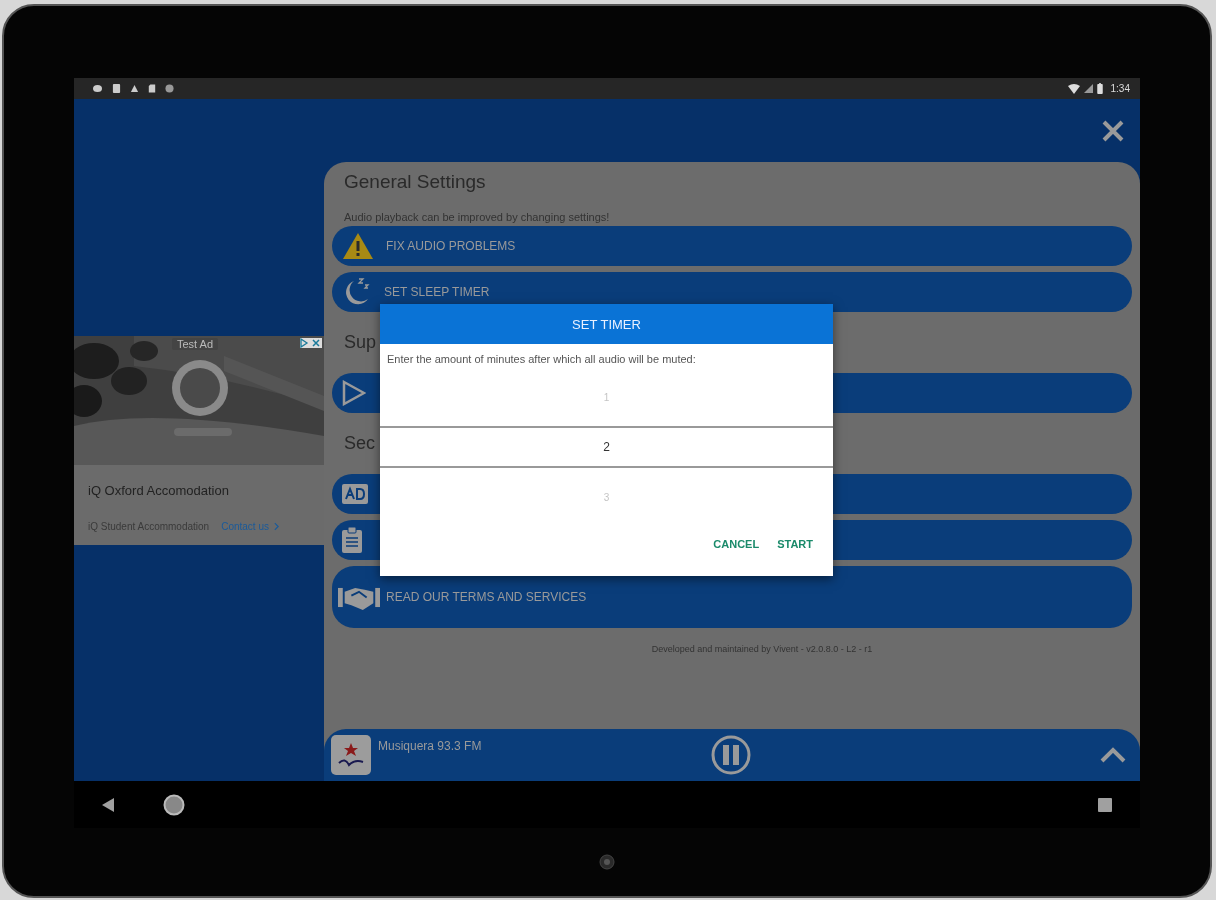 The height and width of the screenshot is (900, 1216). What do you see at coordinates (1105, 804) in the screenshot?
I see `recents-icon` at bounding box center [1105, 804].